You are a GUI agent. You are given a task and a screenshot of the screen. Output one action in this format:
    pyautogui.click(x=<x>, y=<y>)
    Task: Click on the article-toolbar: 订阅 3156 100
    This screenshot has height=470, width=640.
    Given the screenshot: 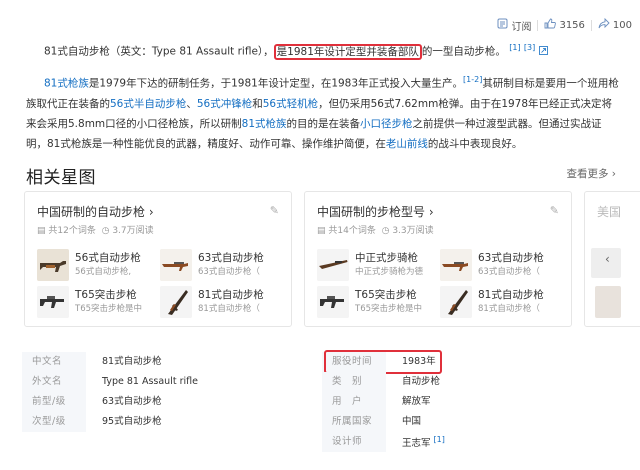 What is the action you would take?
    pyautogui.click(x=564, y=25)
    